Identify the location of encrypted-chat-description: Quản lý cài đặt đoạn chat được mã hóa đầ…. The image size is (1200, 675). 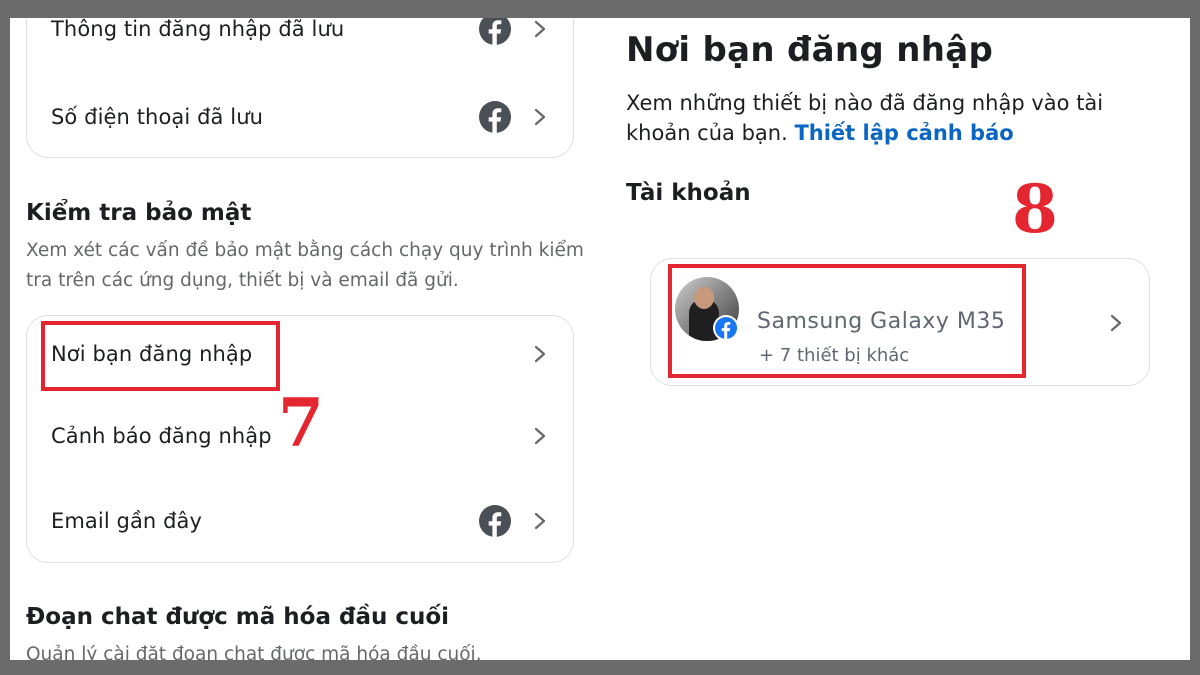
(254, 652).